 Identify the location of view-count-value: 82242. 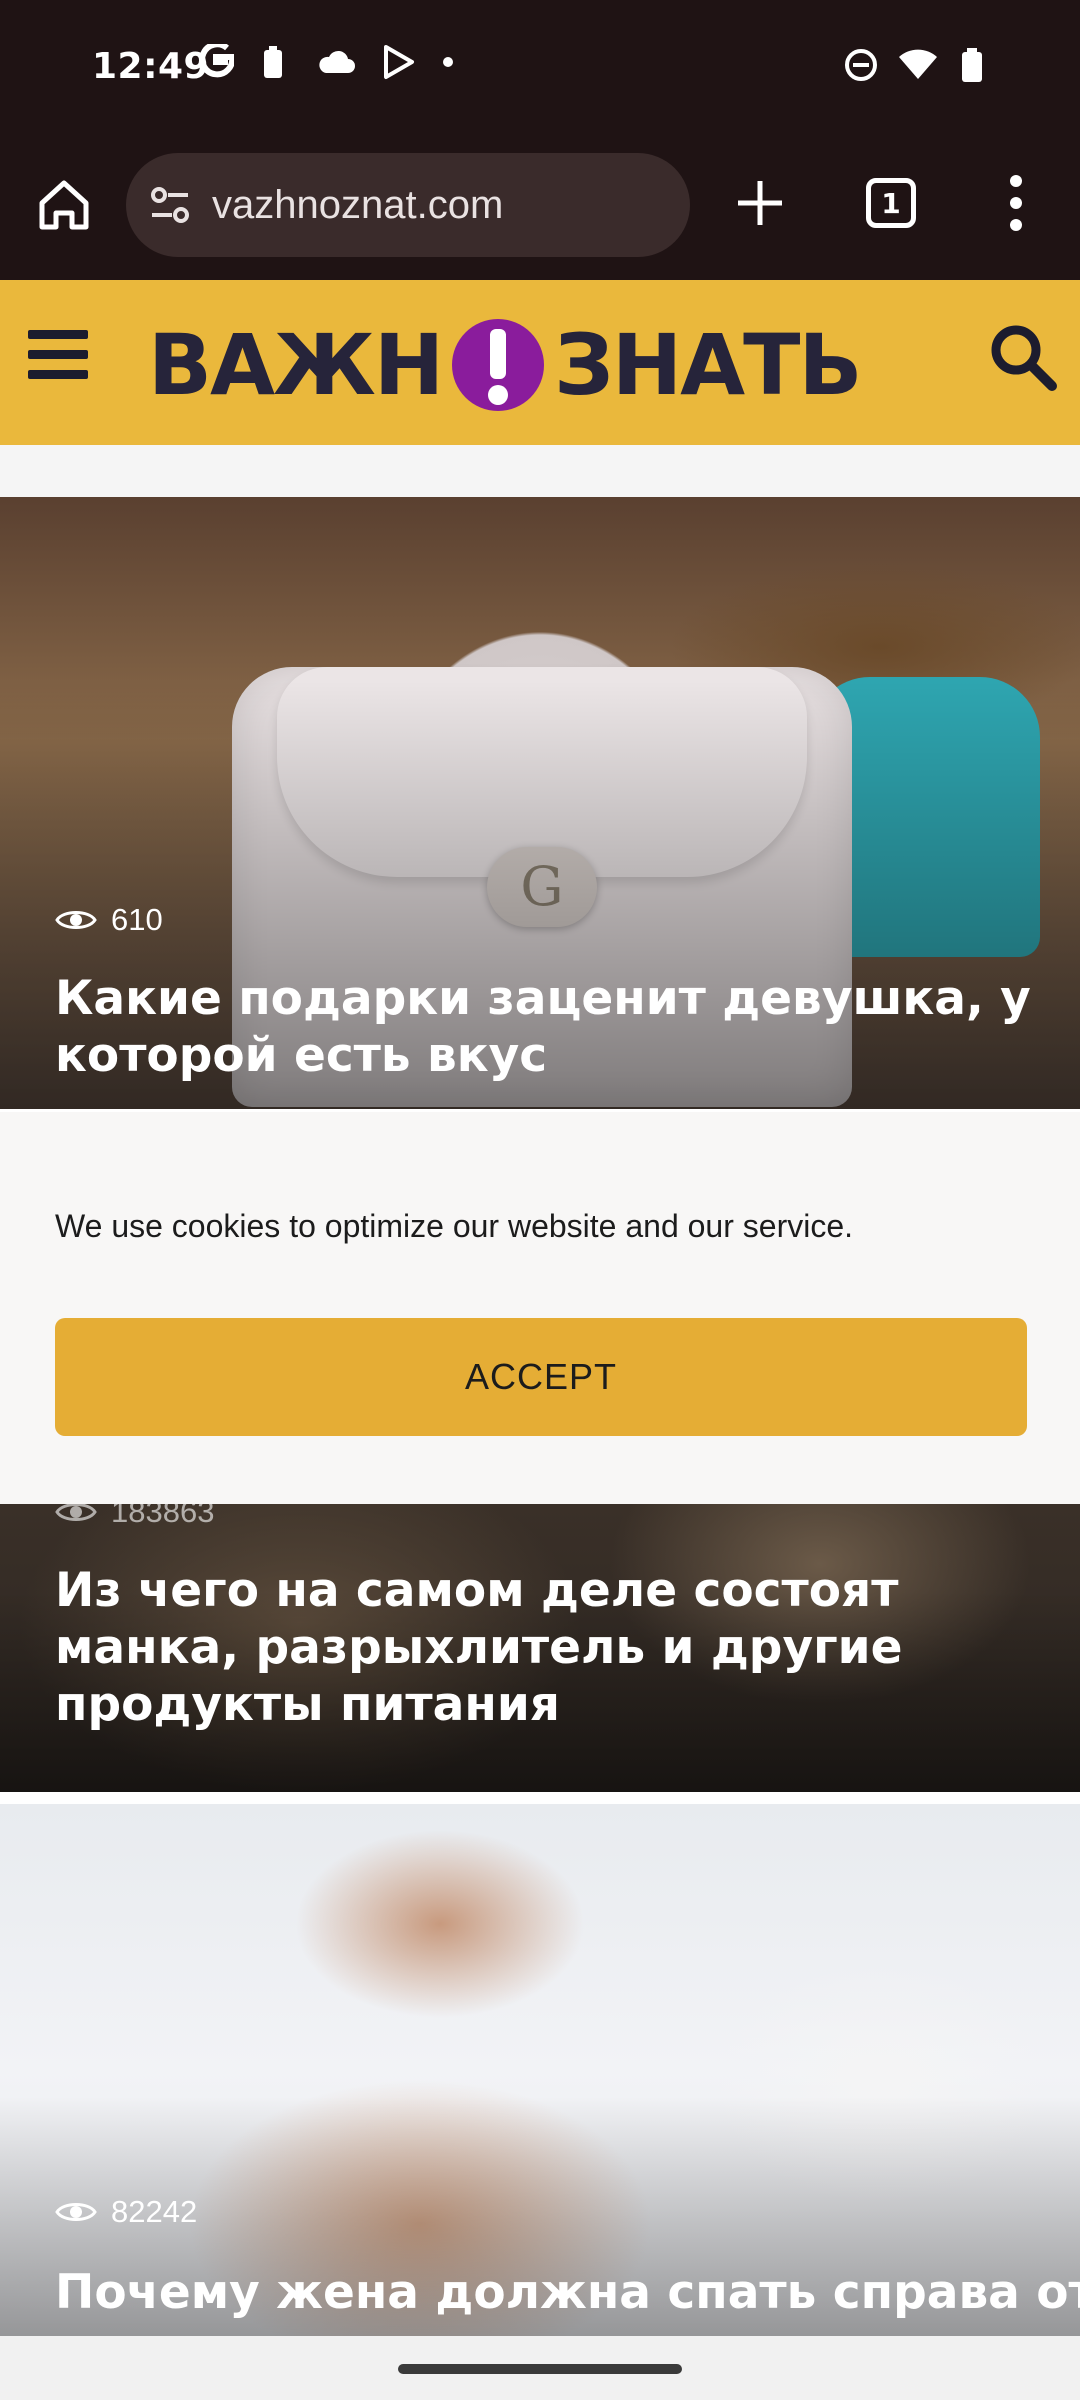
(154, 2211).